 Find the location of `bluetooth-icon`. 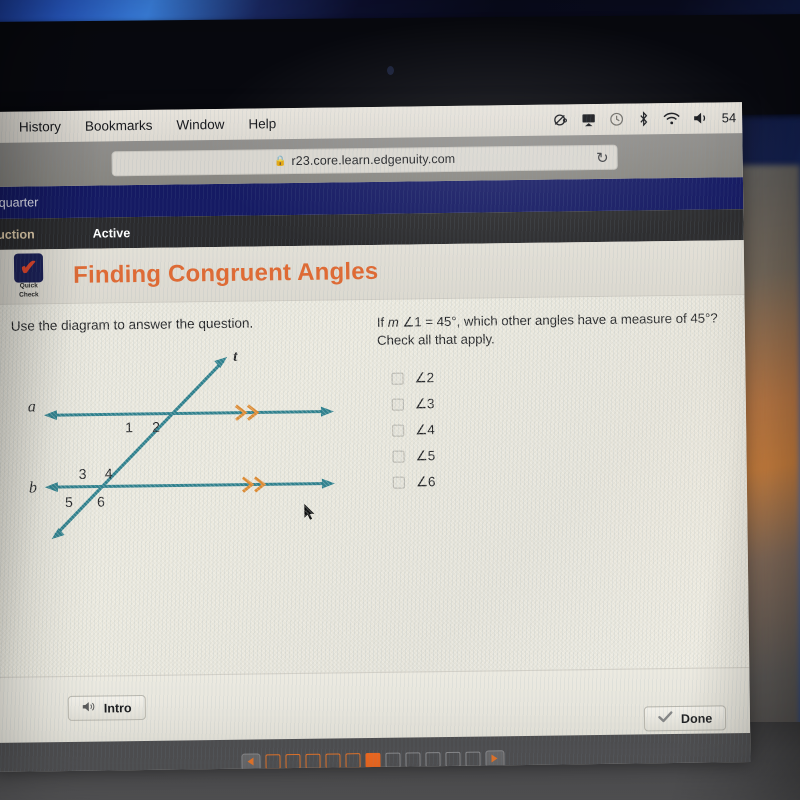

bluetooth-icon is located at coordinates (643, 119).